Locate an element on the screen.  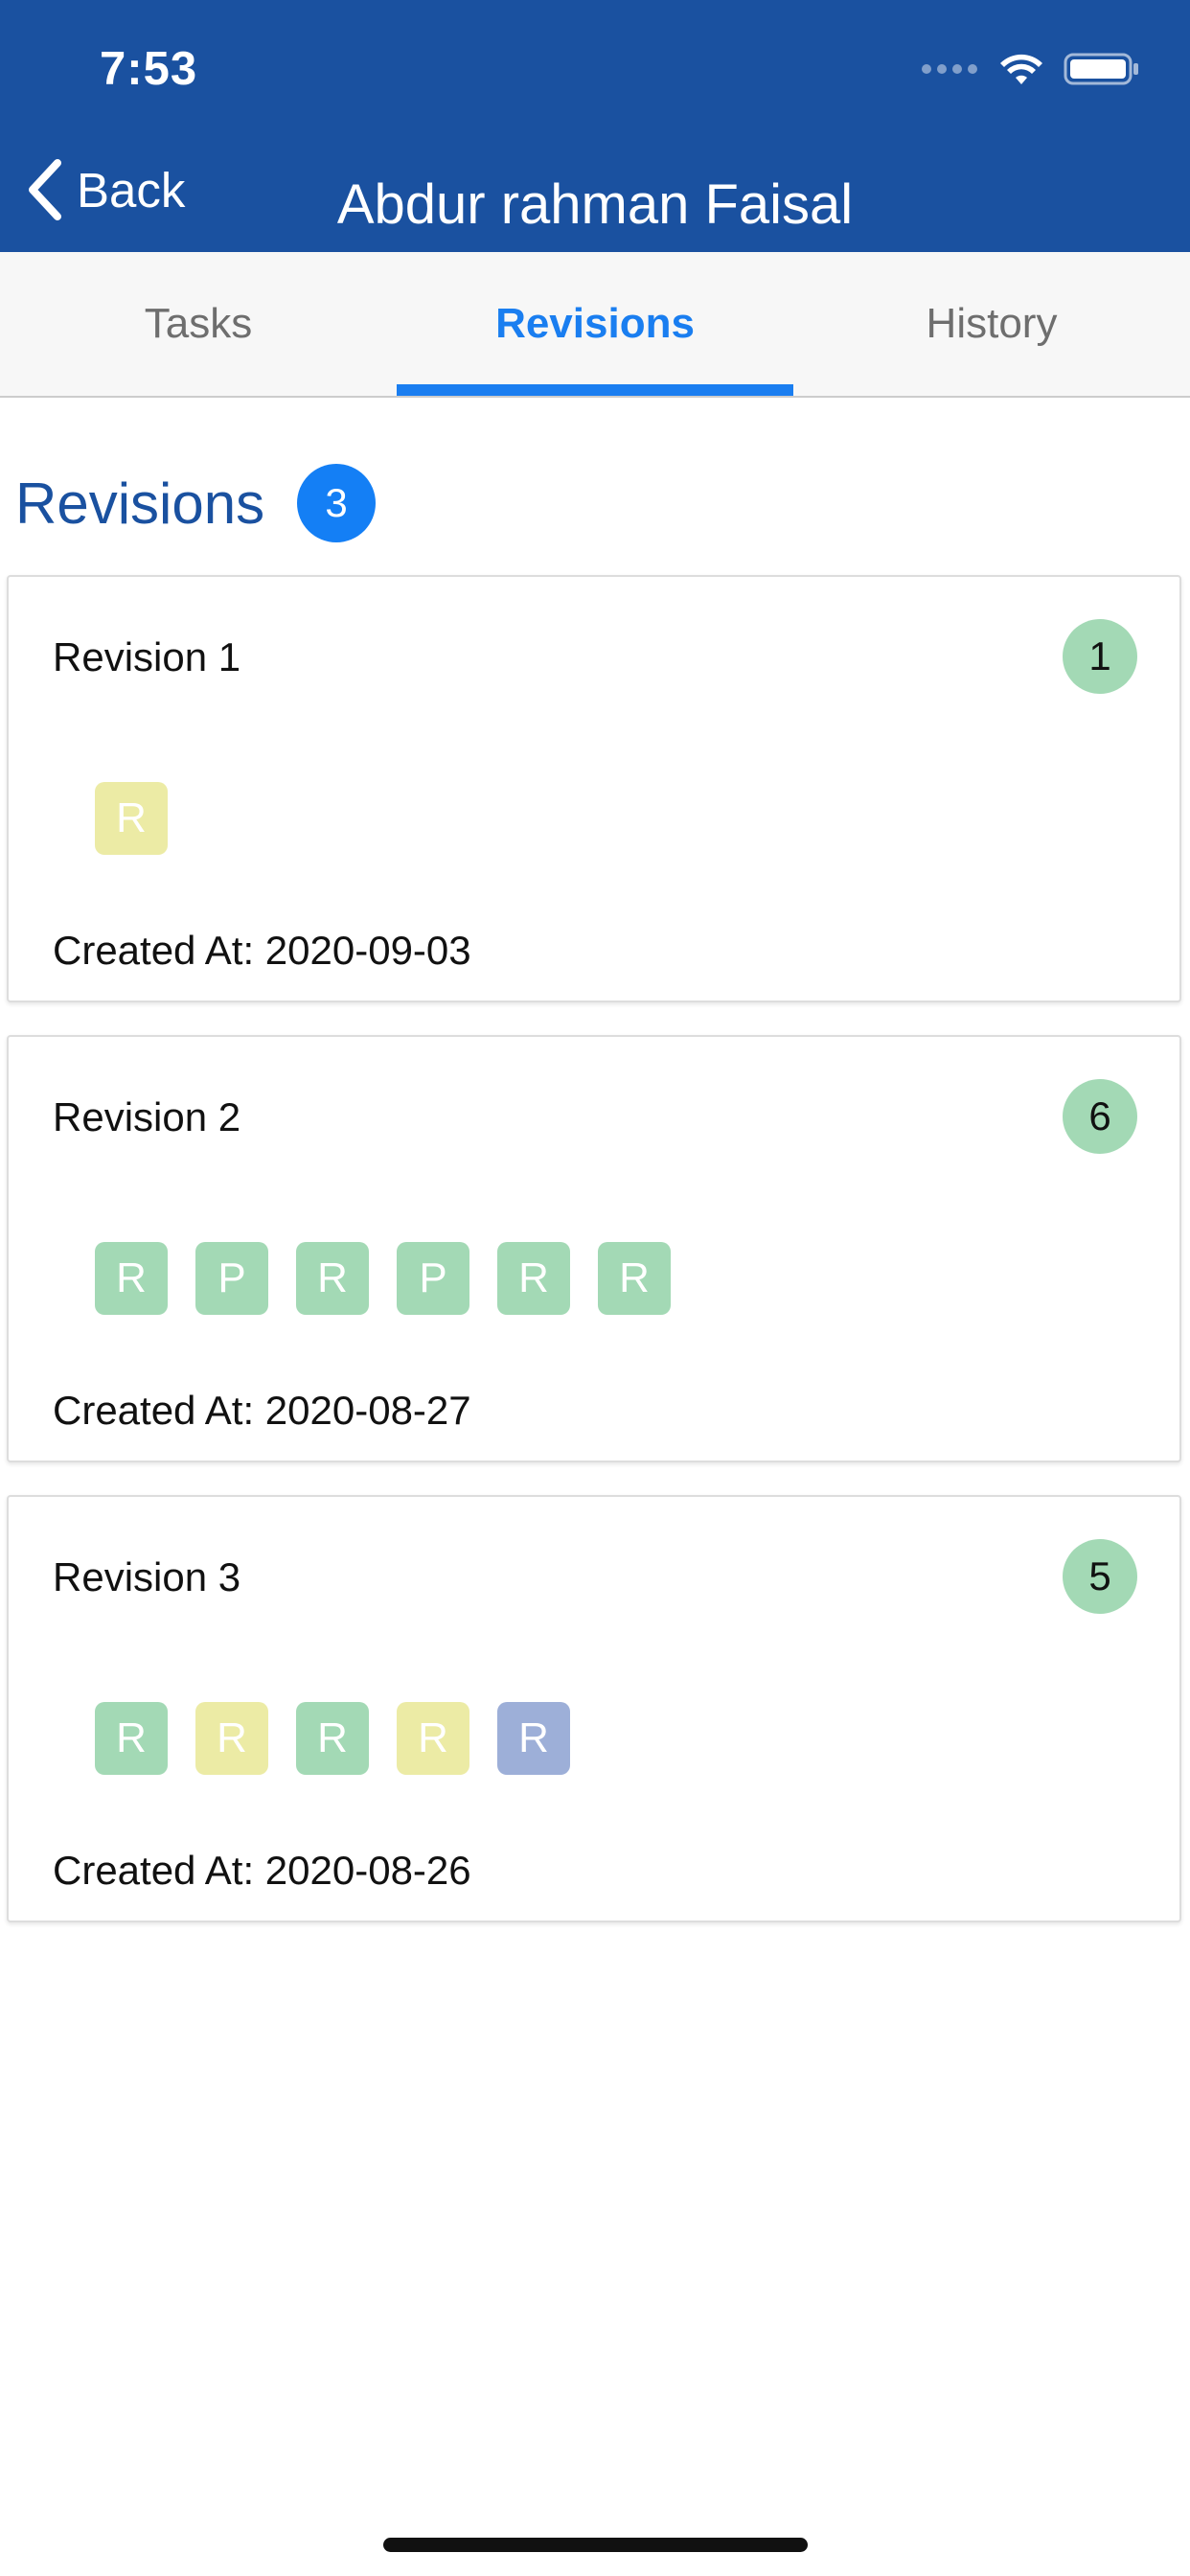
revision-count-badge: 1 is located at coordinates (1100, 656).